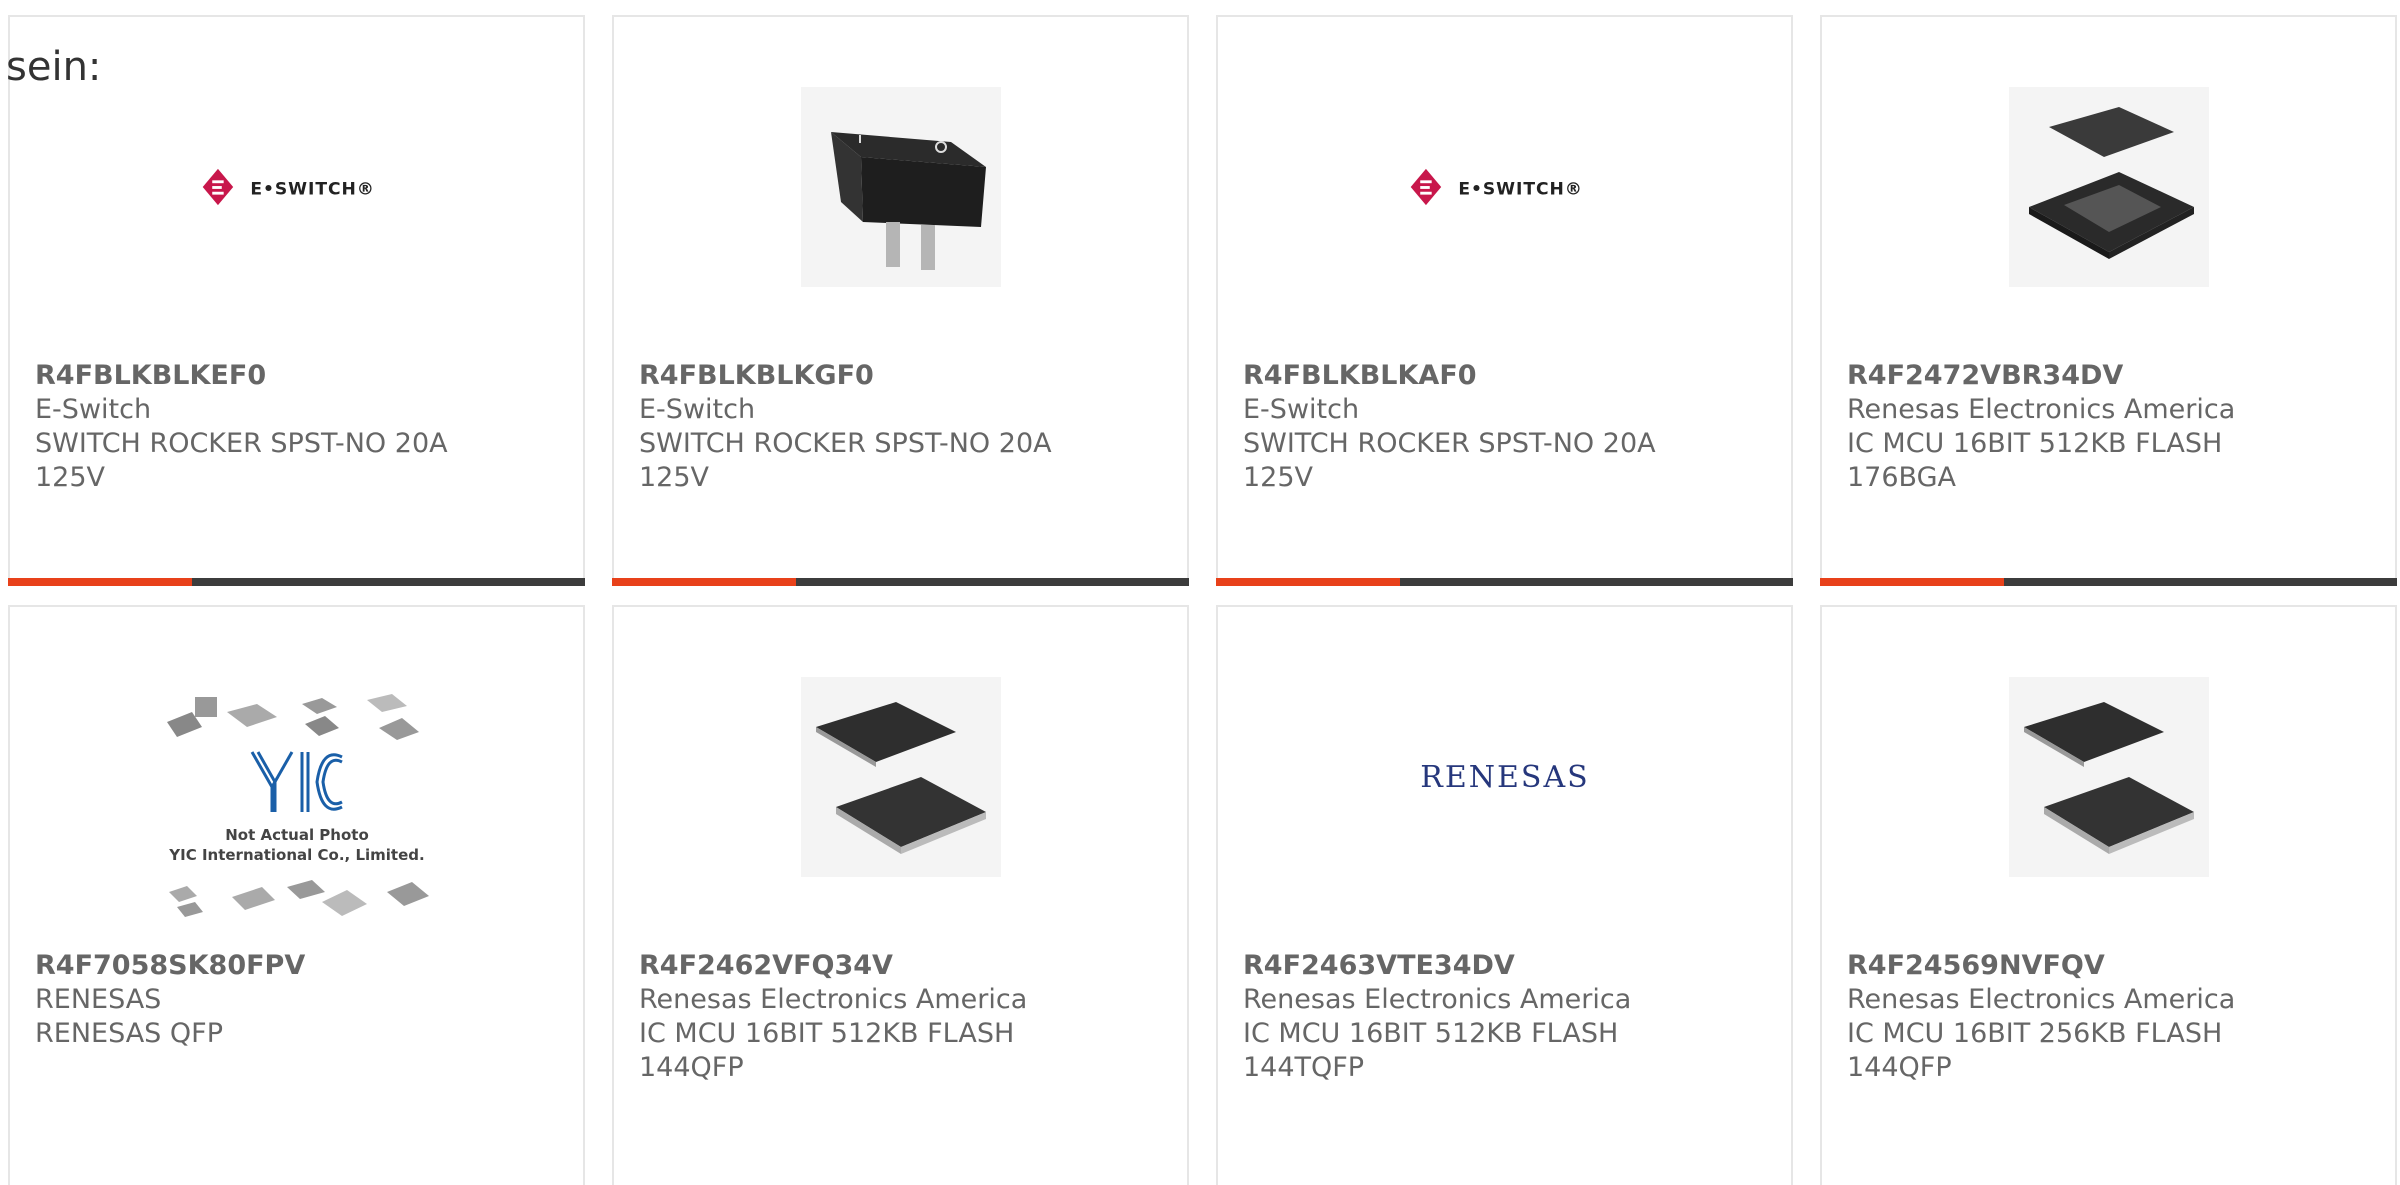 This screenshot has height=1185, width=2400. I want to click on svg-text:YIC International Co., Limited: YIC International Co., Limited., so click(296, 855).